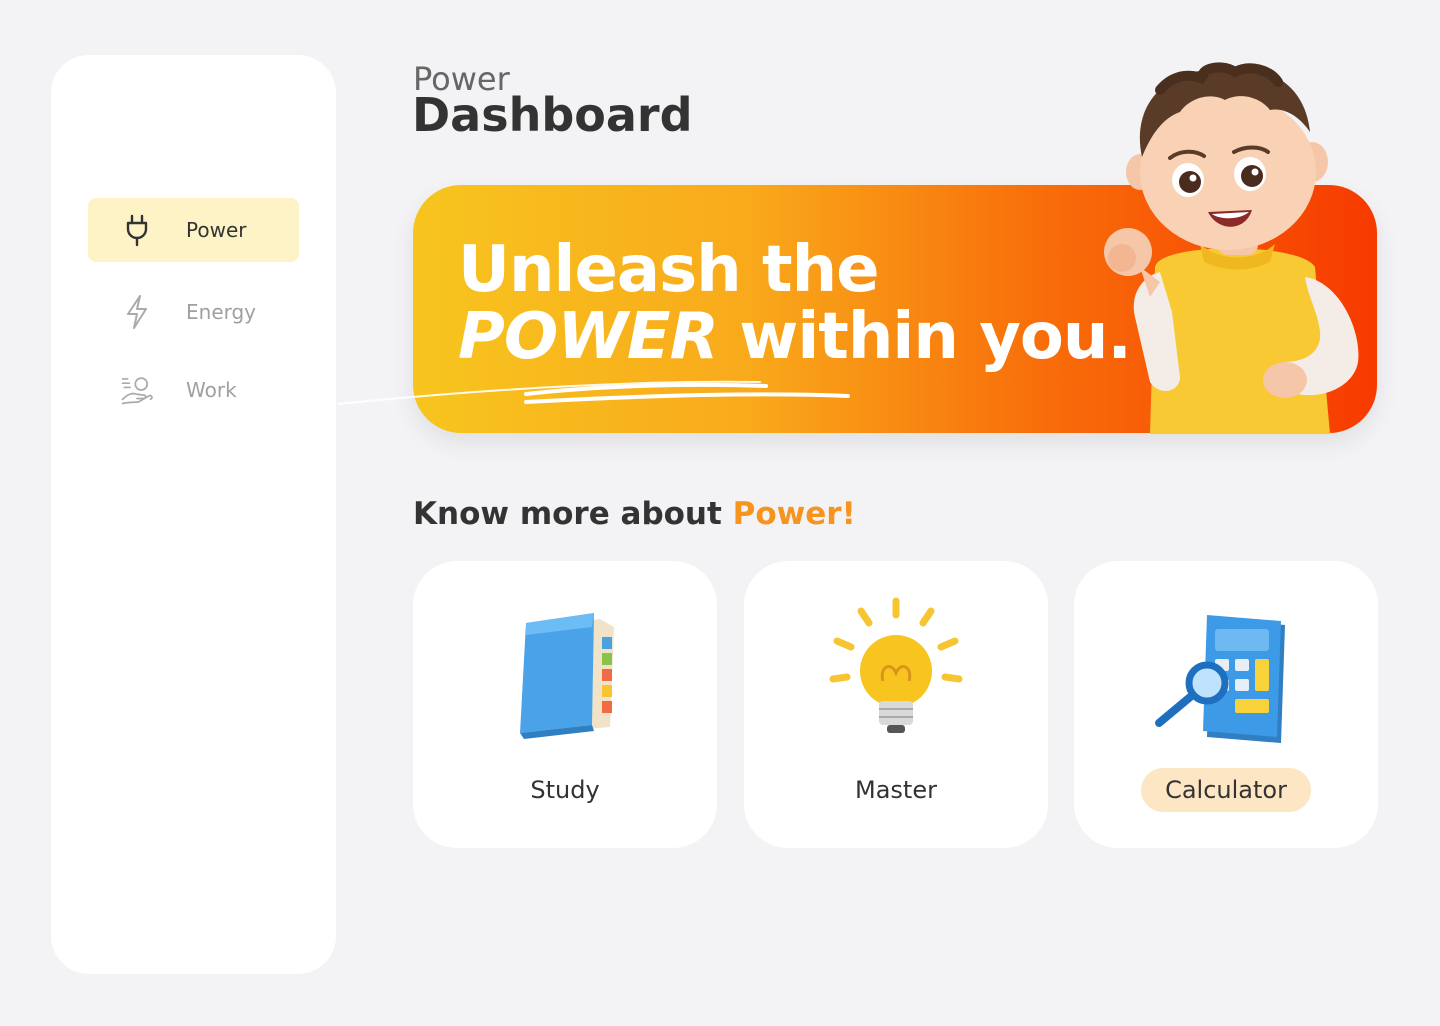 The width and height of the screenshot is (1440, 1026). I want to click on work-icon, so click(137, 390).